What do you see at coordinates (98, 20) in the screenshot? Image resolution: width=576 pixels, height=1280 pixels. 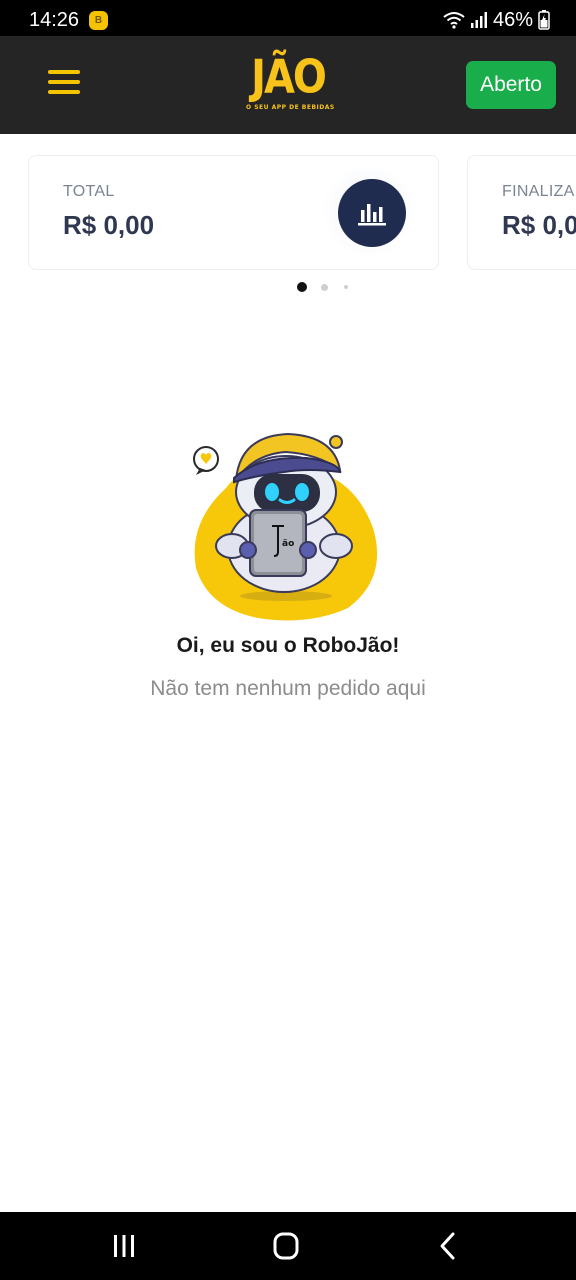 I see `notification-badge: B` at bounding box center [98, 20].